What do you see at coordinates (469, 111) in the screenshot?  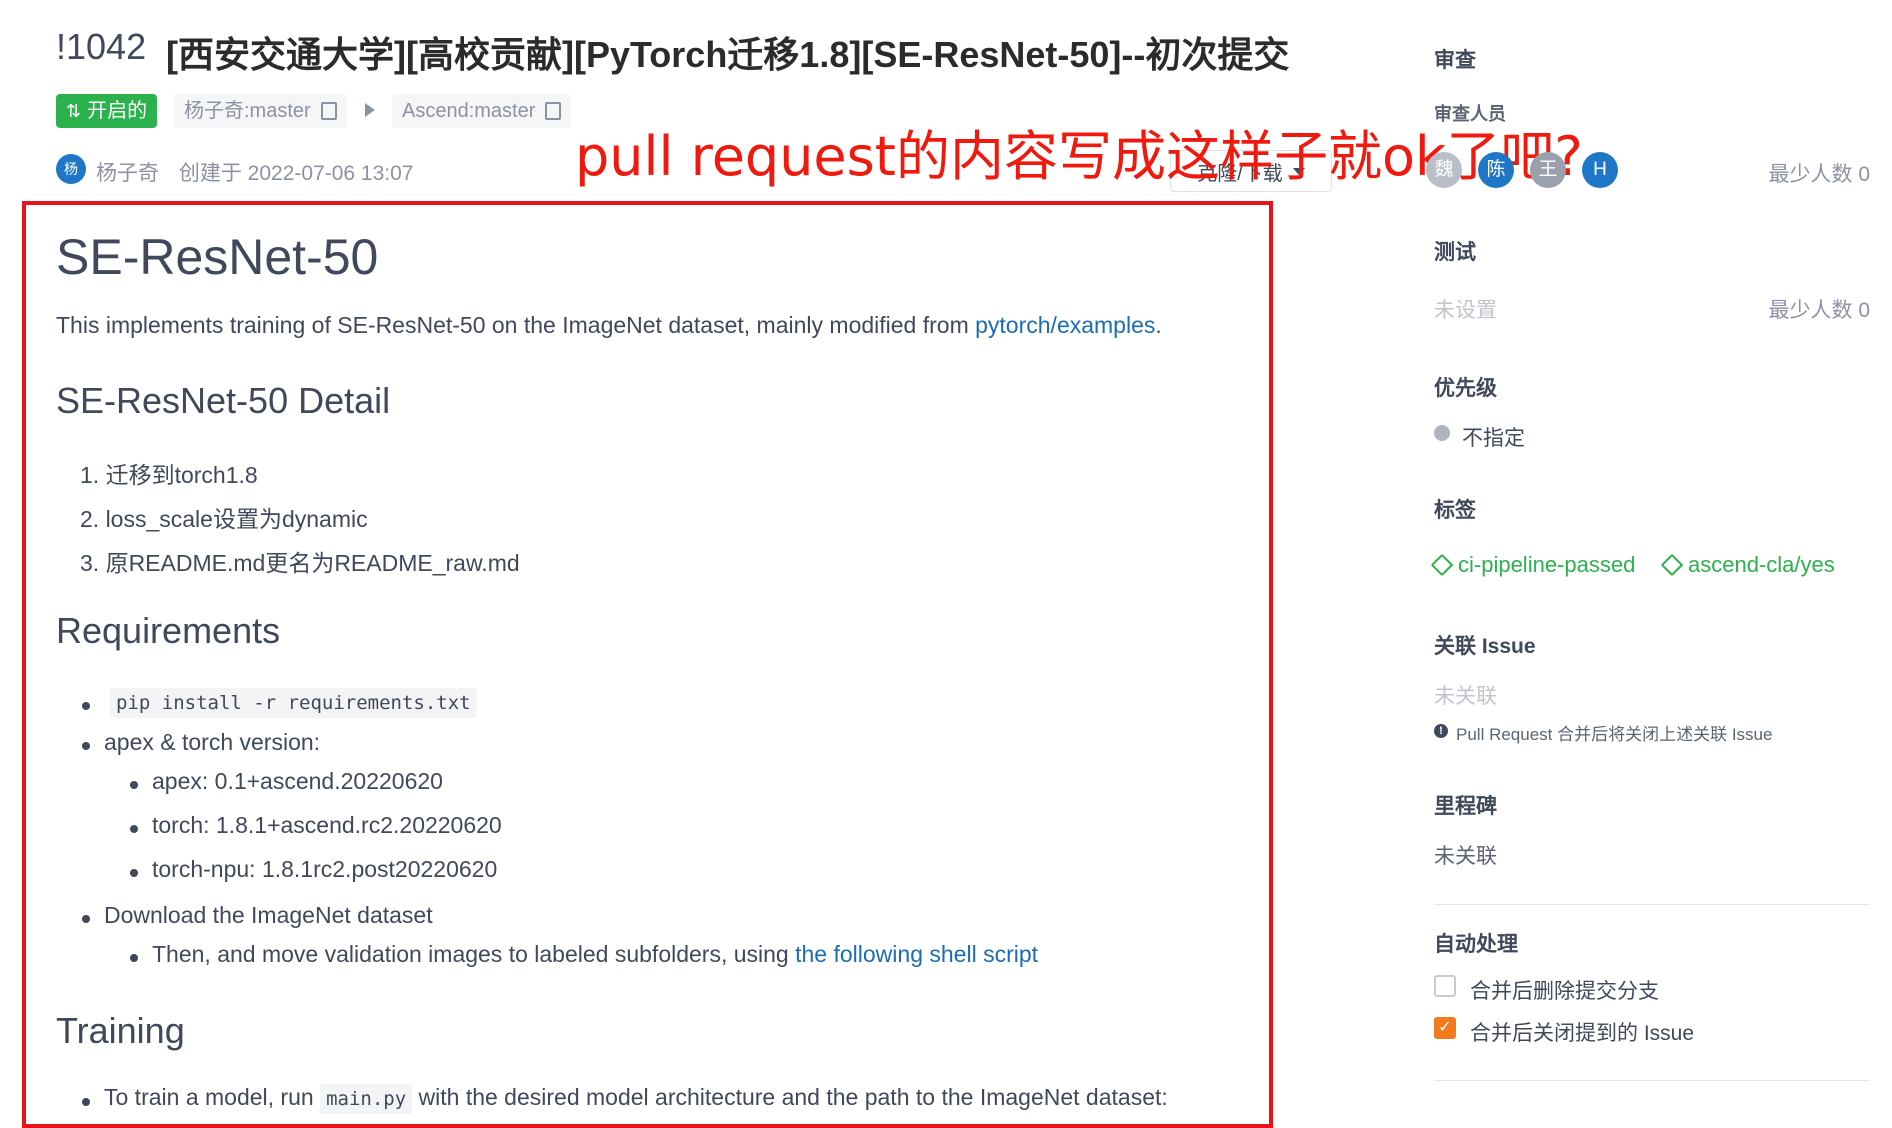 I see `target-branch-label: Ascend:master` at bounding box center [469, 111].